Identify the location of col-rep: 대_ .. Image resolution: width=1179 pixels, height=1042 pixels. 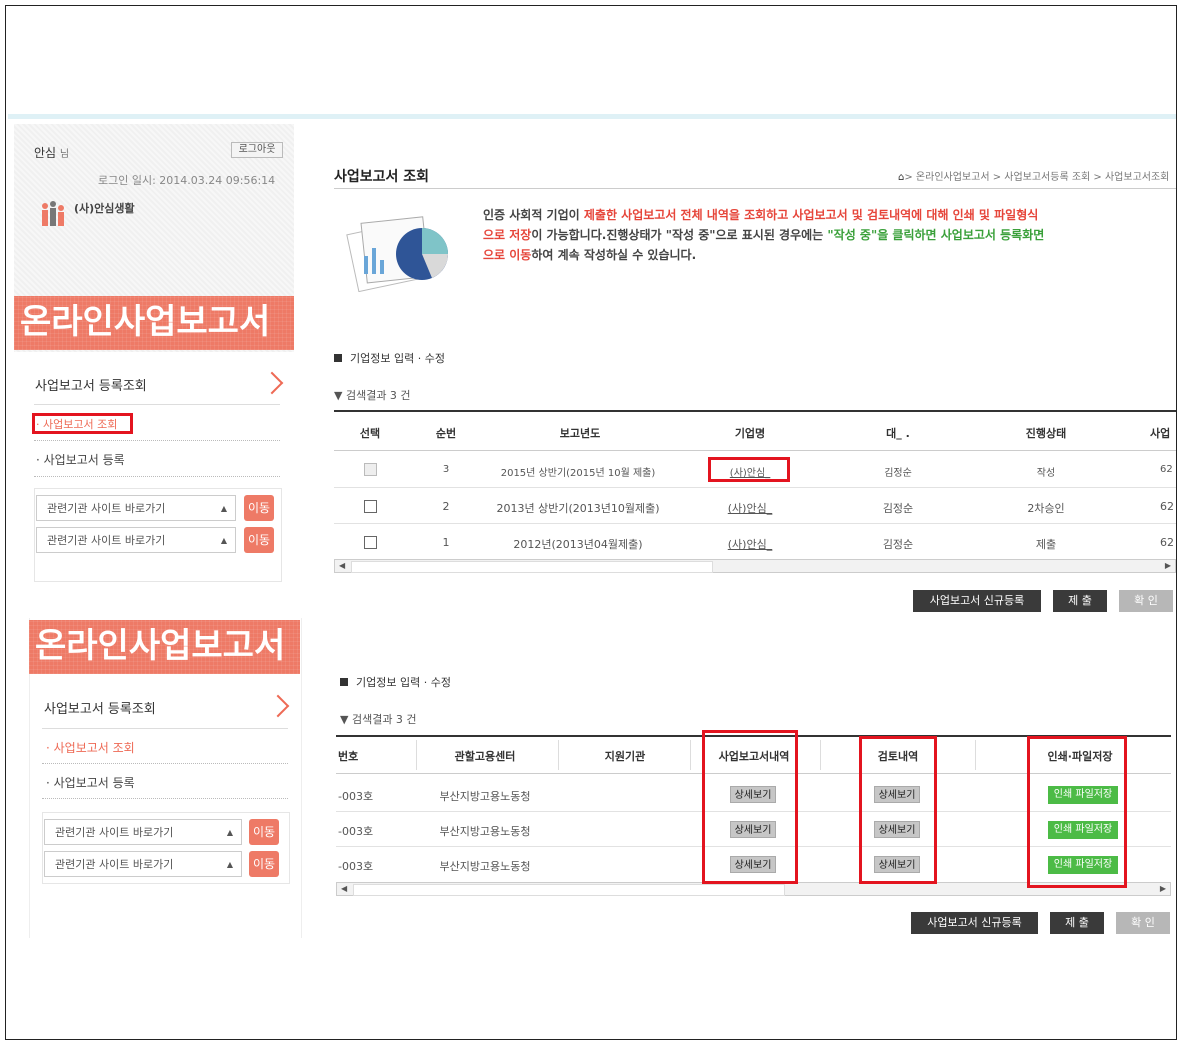
(898, 433).